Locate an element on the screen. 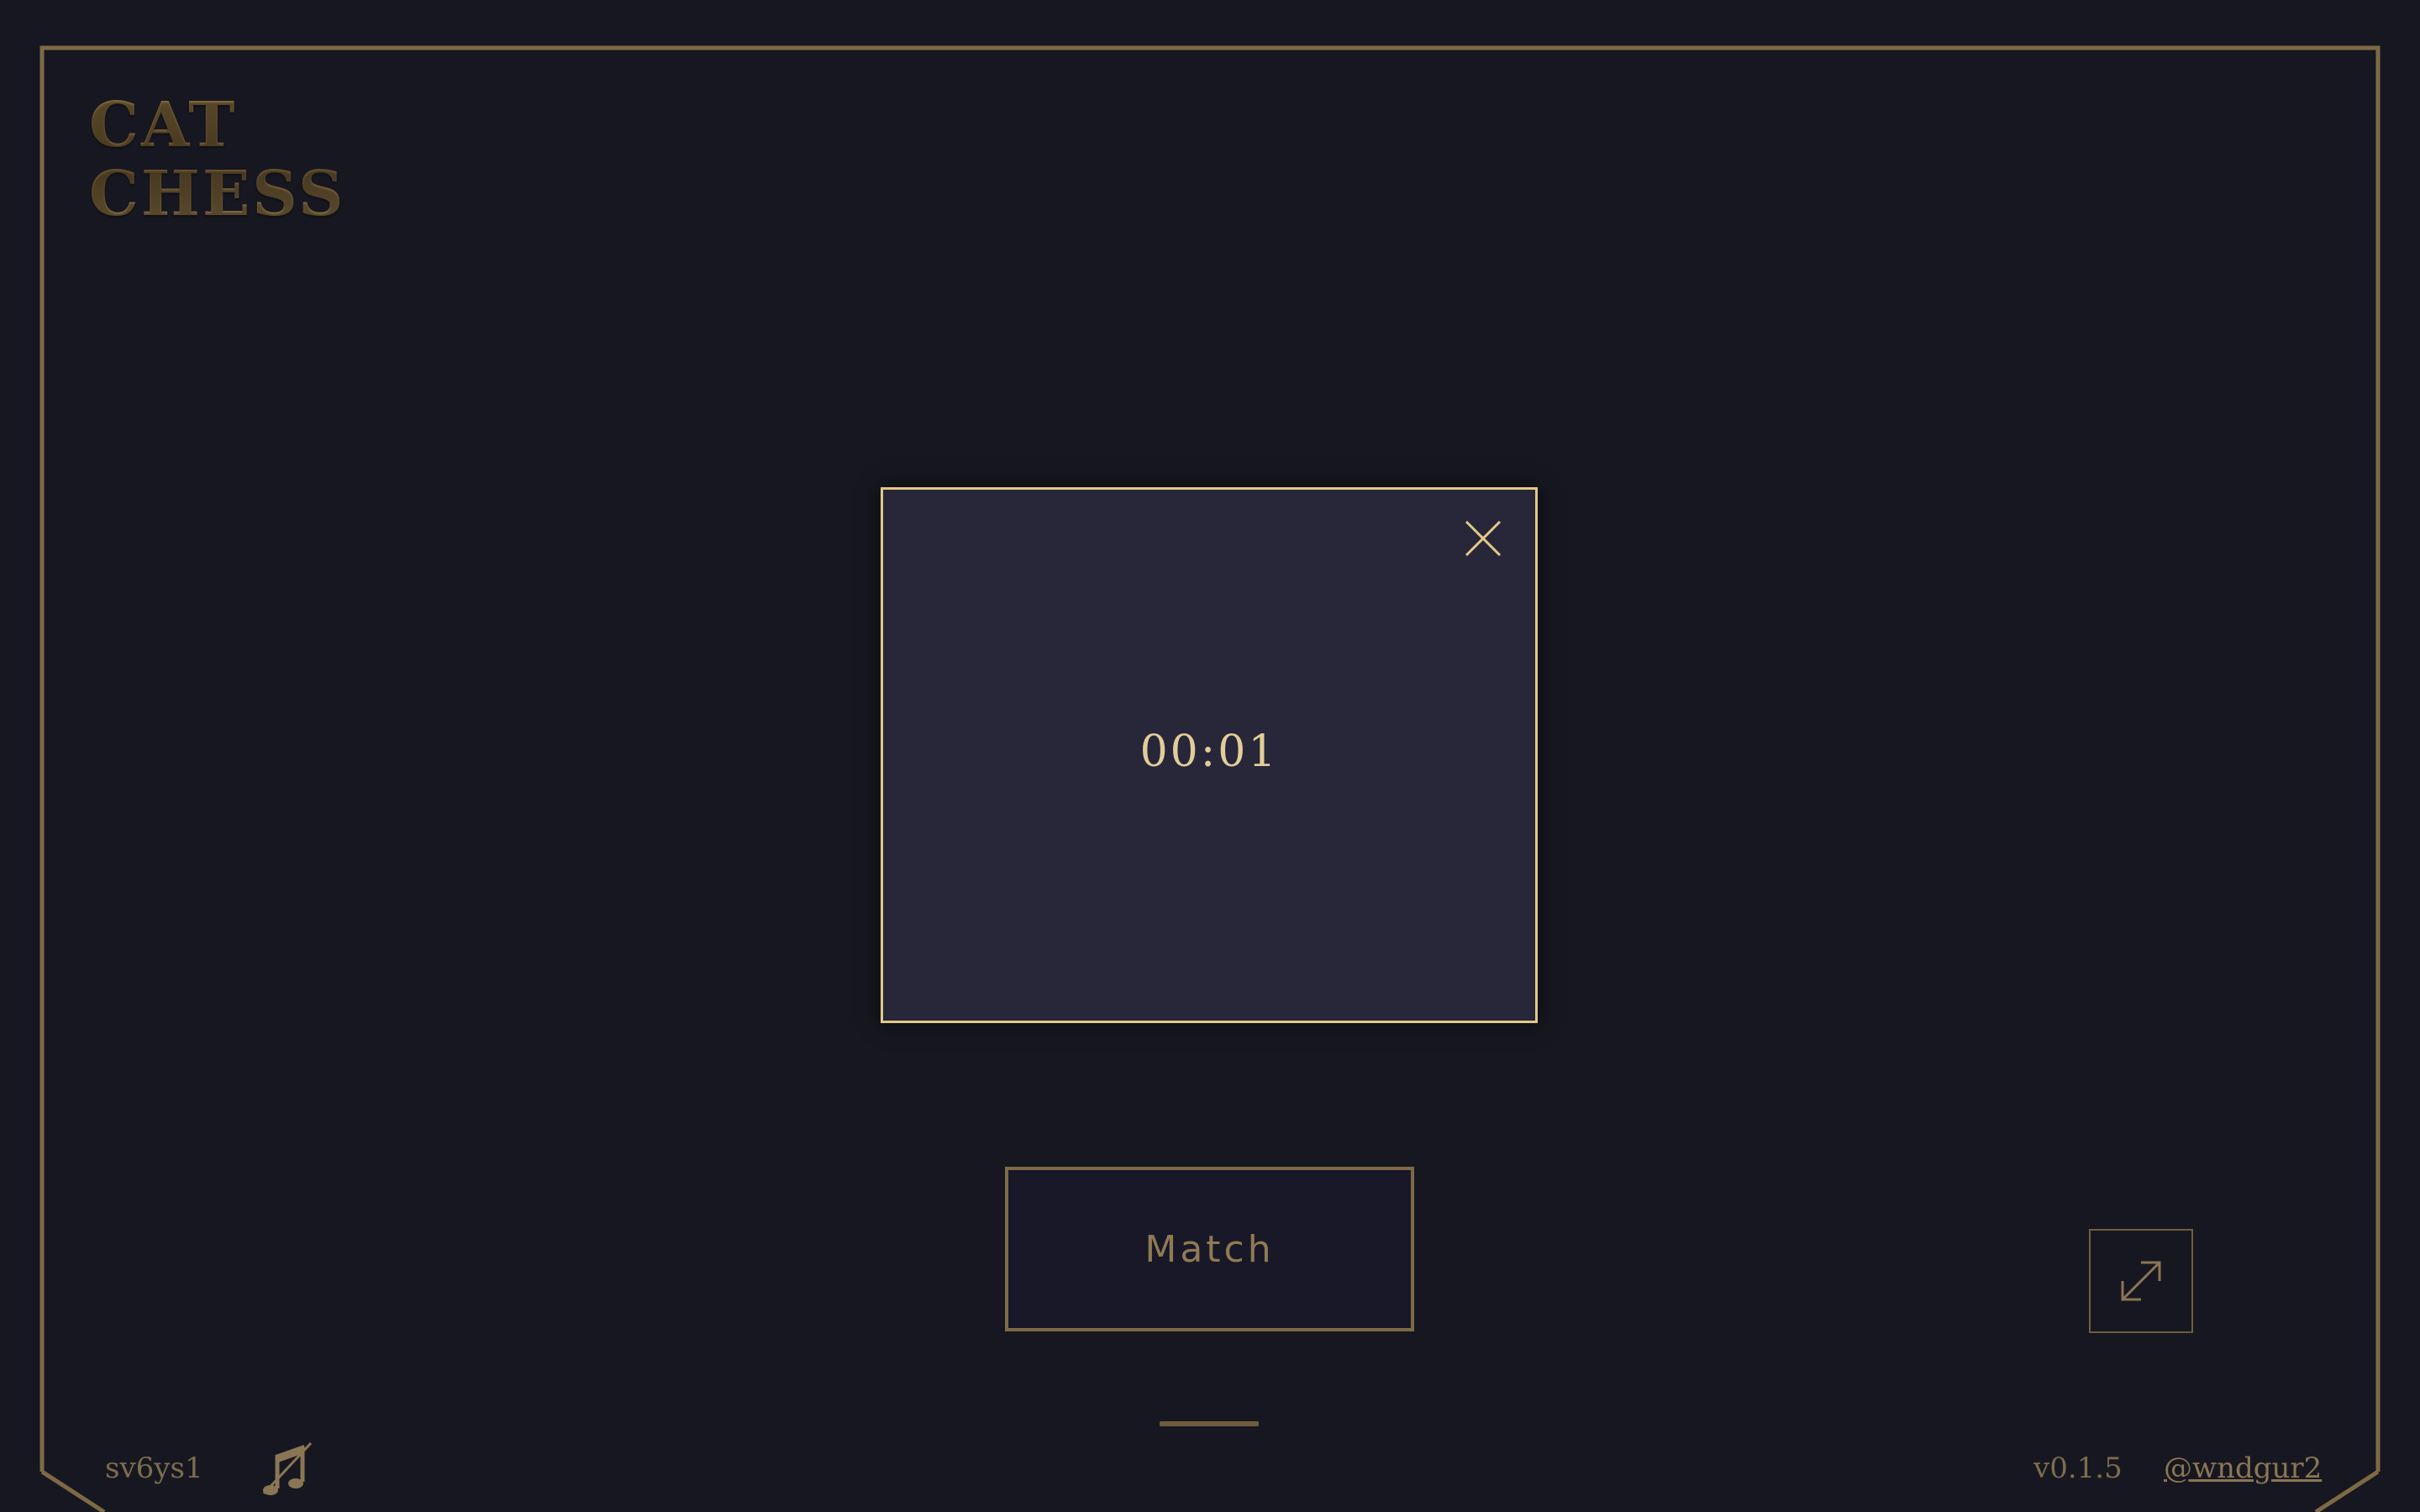 The image size is (2420, 1512). logo-line-1: CAT is located at coordinates (163, 125).